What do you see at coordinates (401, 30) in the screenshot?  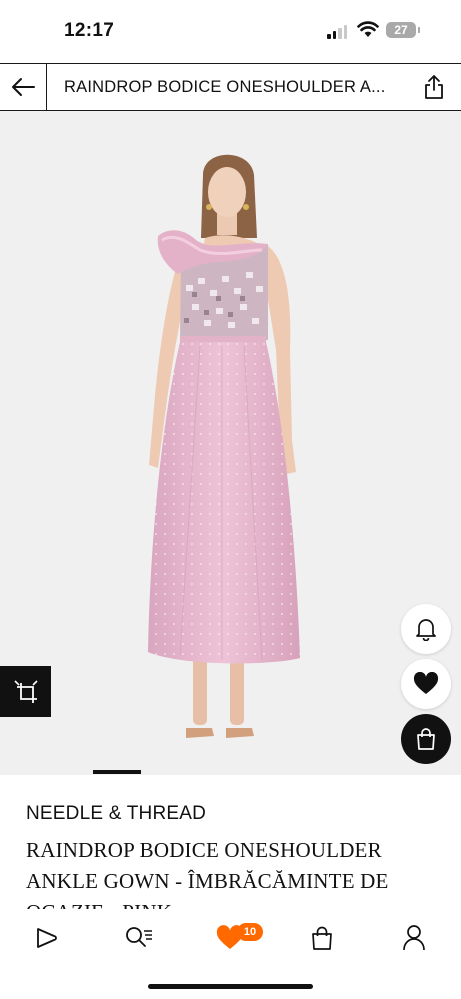 I see `battery-level: 27` at bounding box center [401, 30].